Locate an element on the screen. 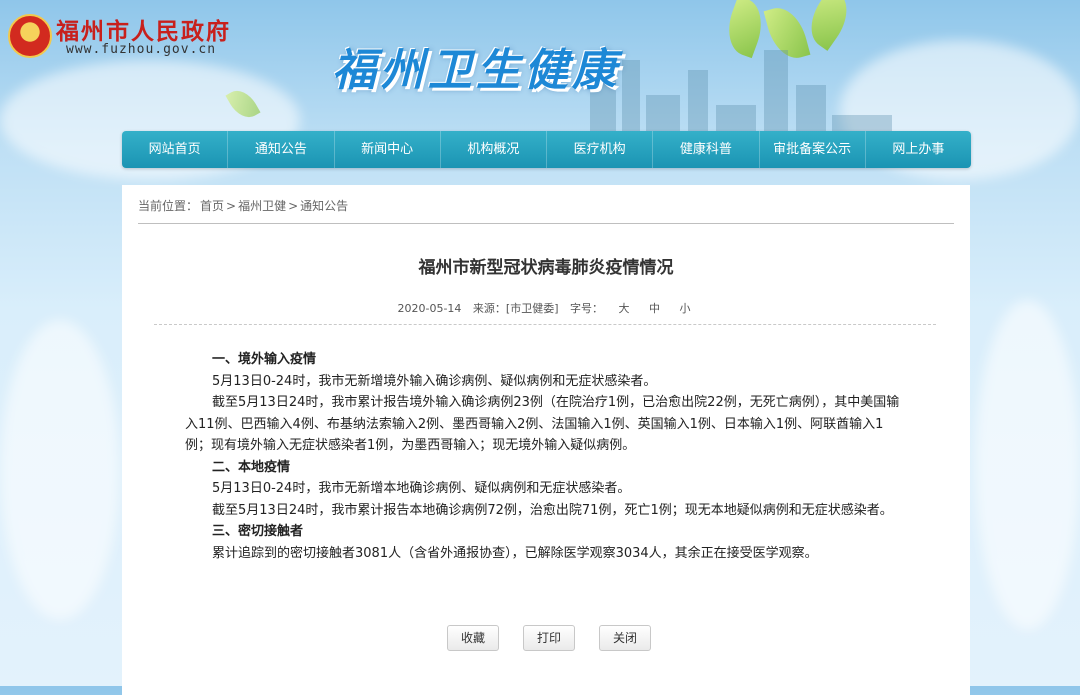  gov-site-url: www.fuzhou.gov.cn is located at coordinates (141, 49).